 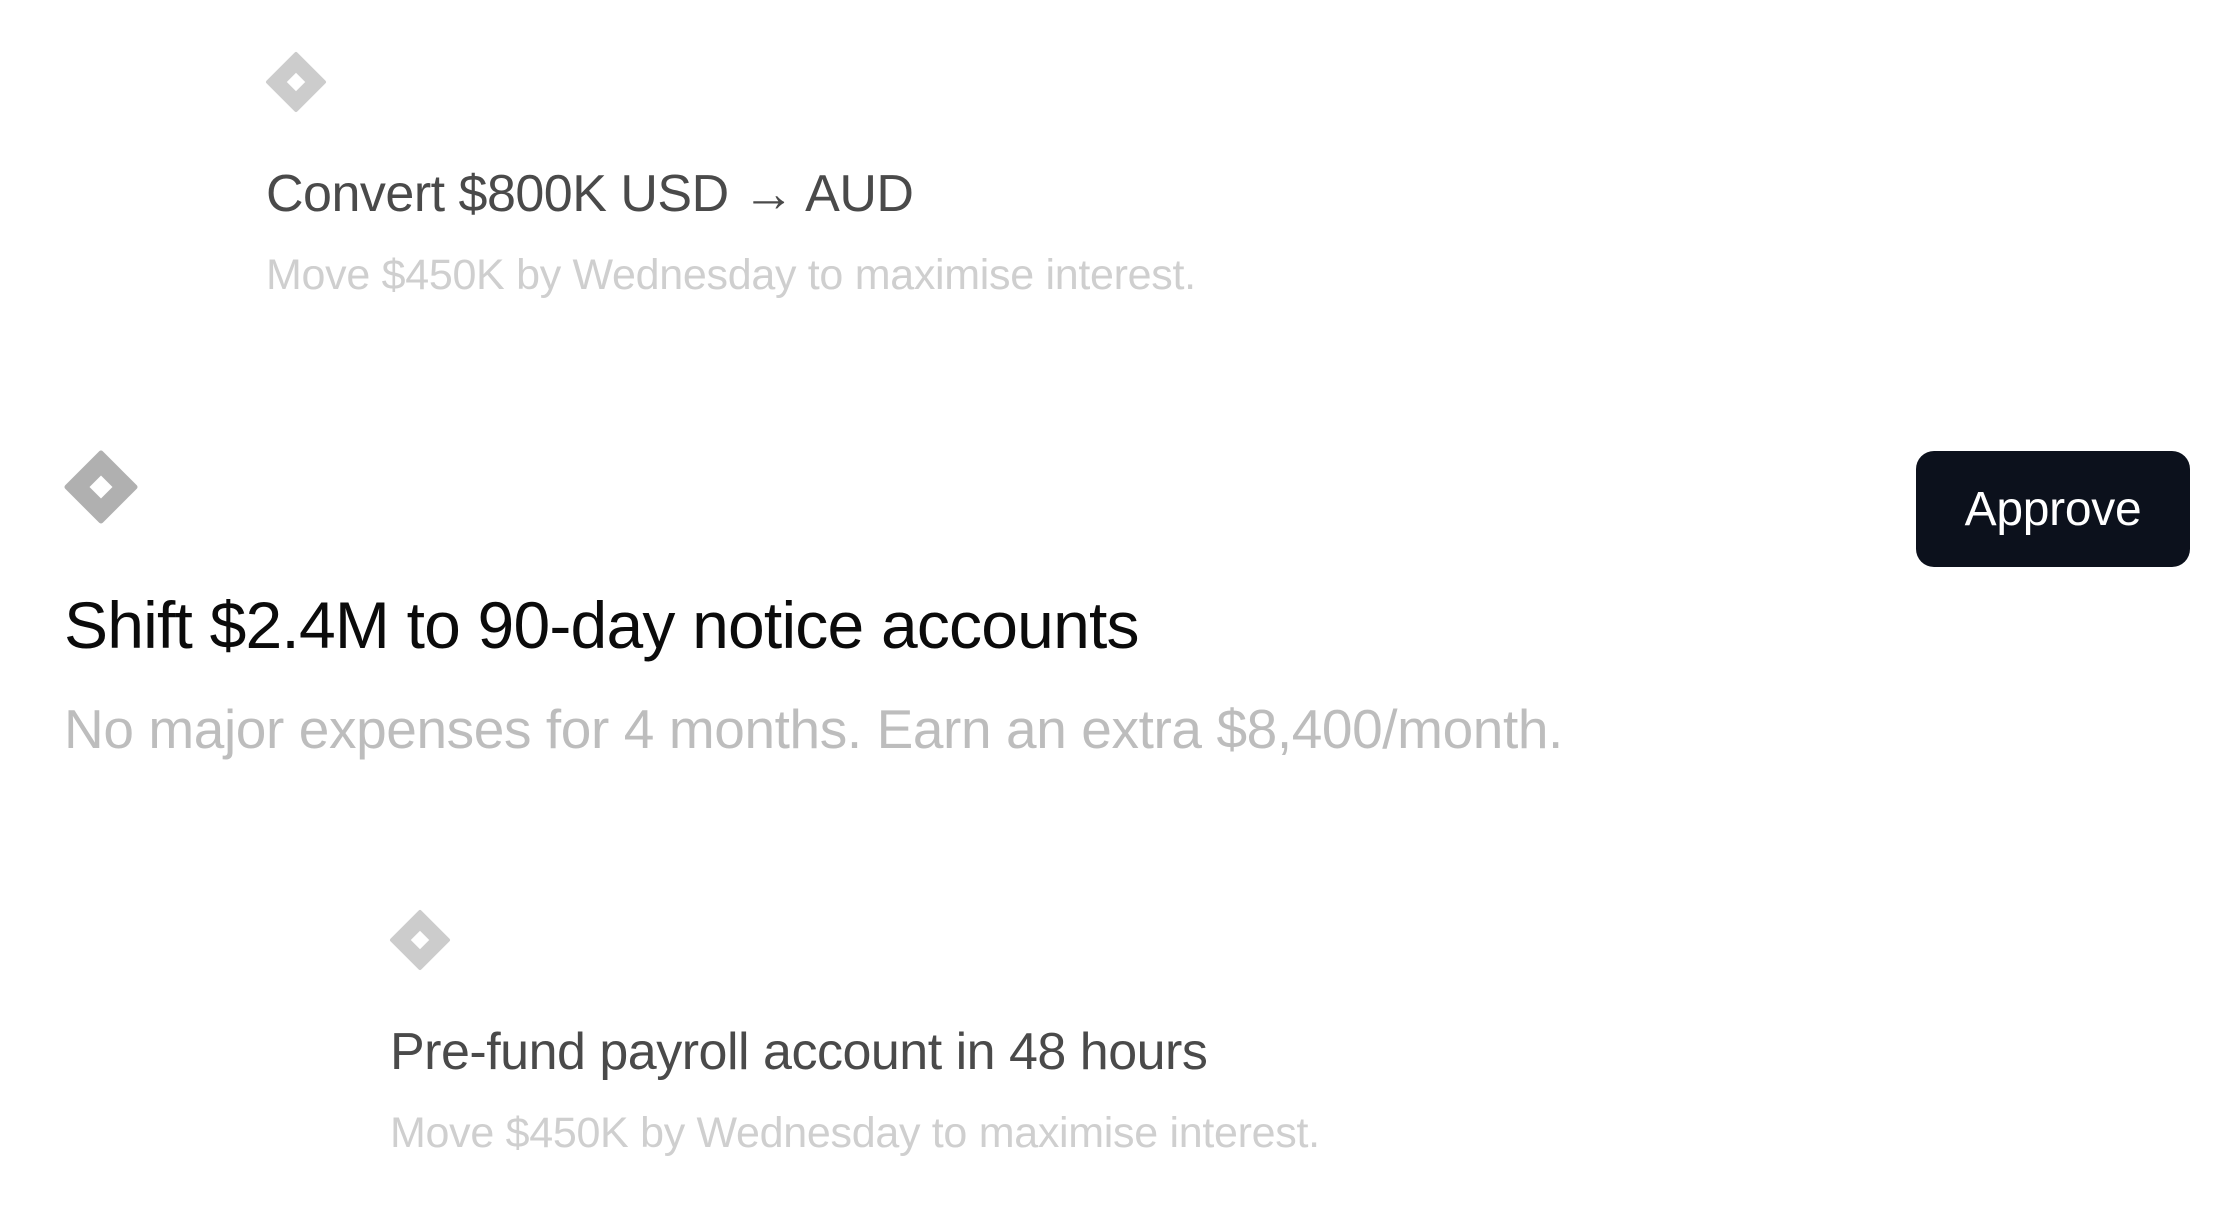 I want to click on card-title: Convert $800K USD → AUD, so click(x=590, y=194).